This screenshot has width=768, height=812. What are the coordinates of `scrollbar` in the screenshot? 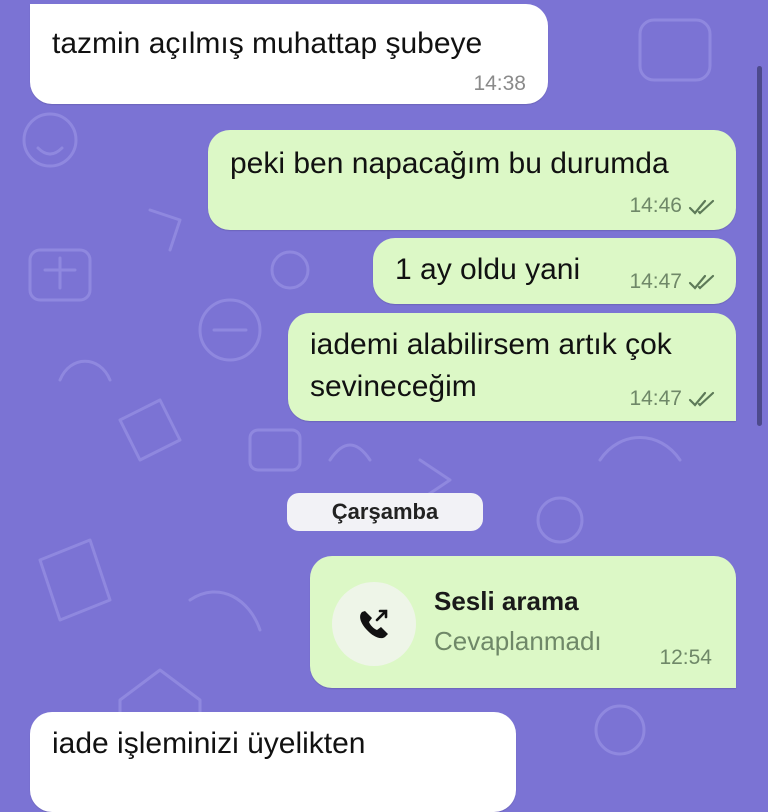 It's located at (759, 246).